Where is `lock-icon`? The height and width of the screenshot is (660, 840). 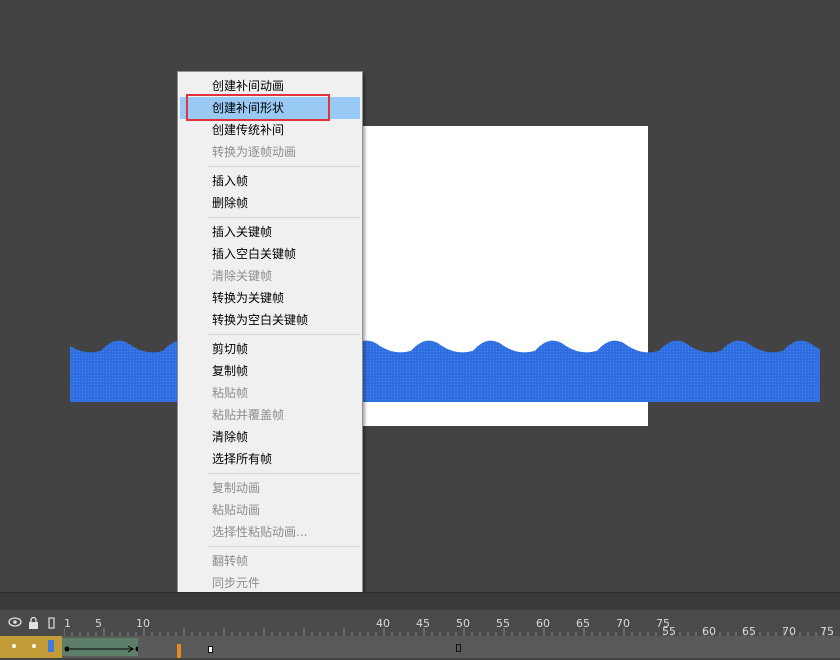 lock-icon is located at coordinates (33, 624).